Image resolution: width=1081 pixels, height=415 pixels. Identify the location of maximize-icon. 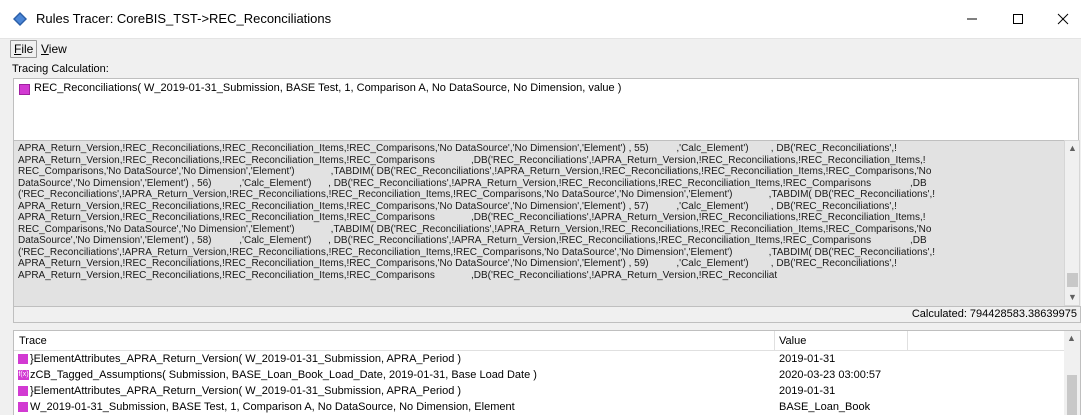
(1018, 19).